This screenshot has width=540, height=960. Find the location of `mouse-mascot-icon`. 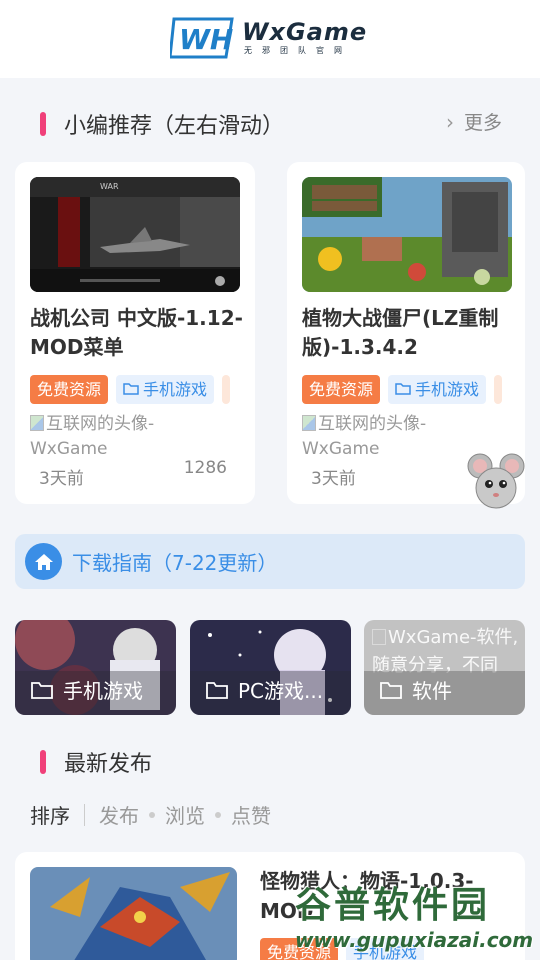

mouse-mascot-icon is located at coordinates (496, 481).